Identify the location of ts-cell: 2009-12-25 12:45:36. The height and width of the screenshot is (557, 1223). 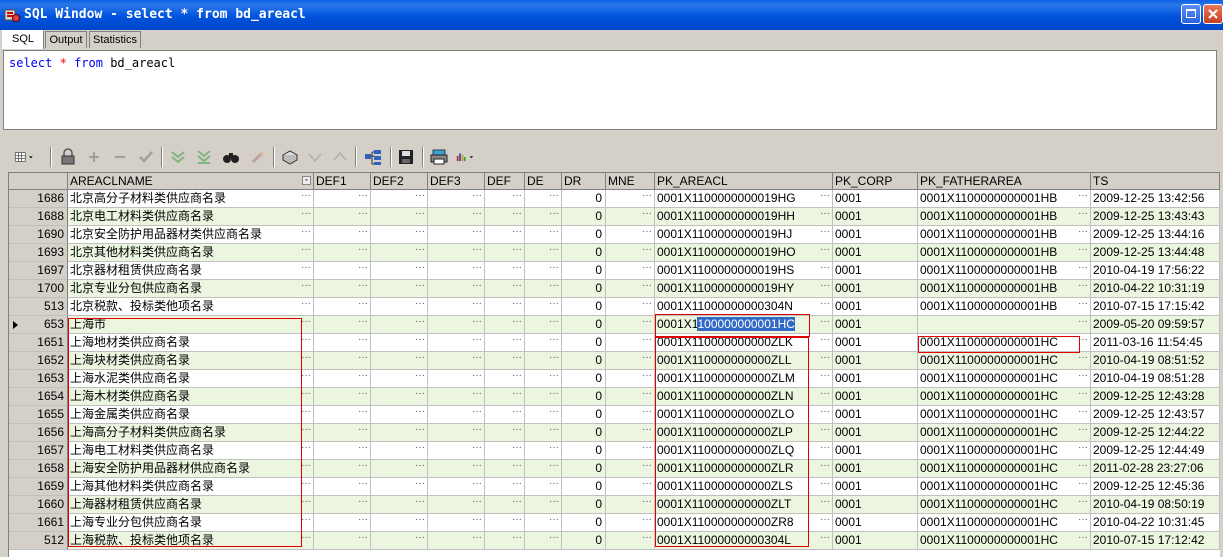
(1155, 487).